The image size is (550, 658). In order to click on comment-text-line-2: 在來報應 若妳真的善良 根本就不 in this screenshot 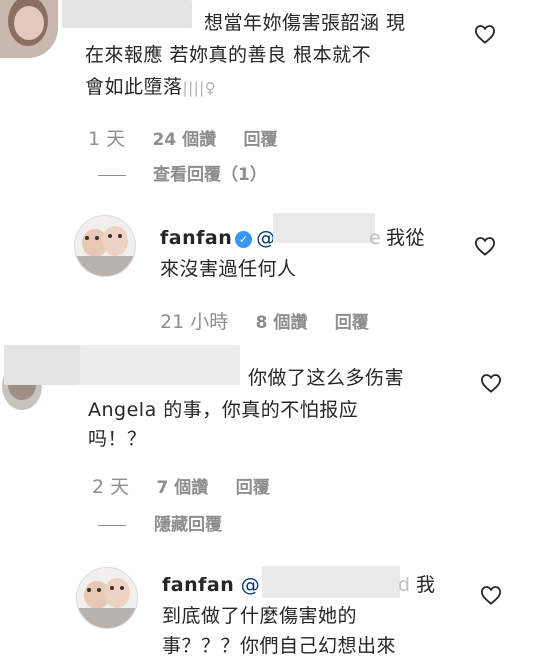, I will do `click(228, 55)`.